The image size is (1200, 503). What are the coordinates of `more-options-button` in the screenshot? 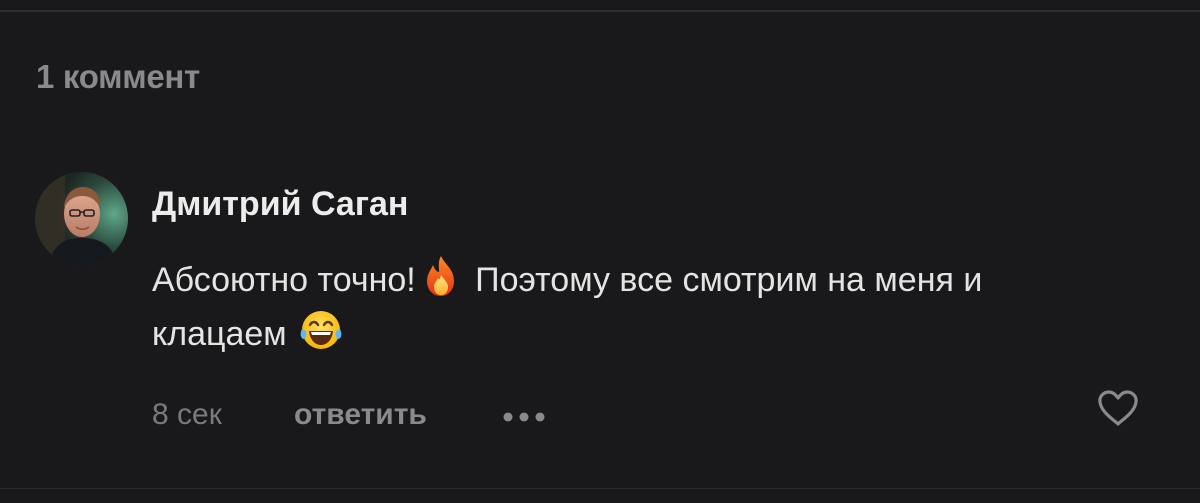 It's located at (525, 417).